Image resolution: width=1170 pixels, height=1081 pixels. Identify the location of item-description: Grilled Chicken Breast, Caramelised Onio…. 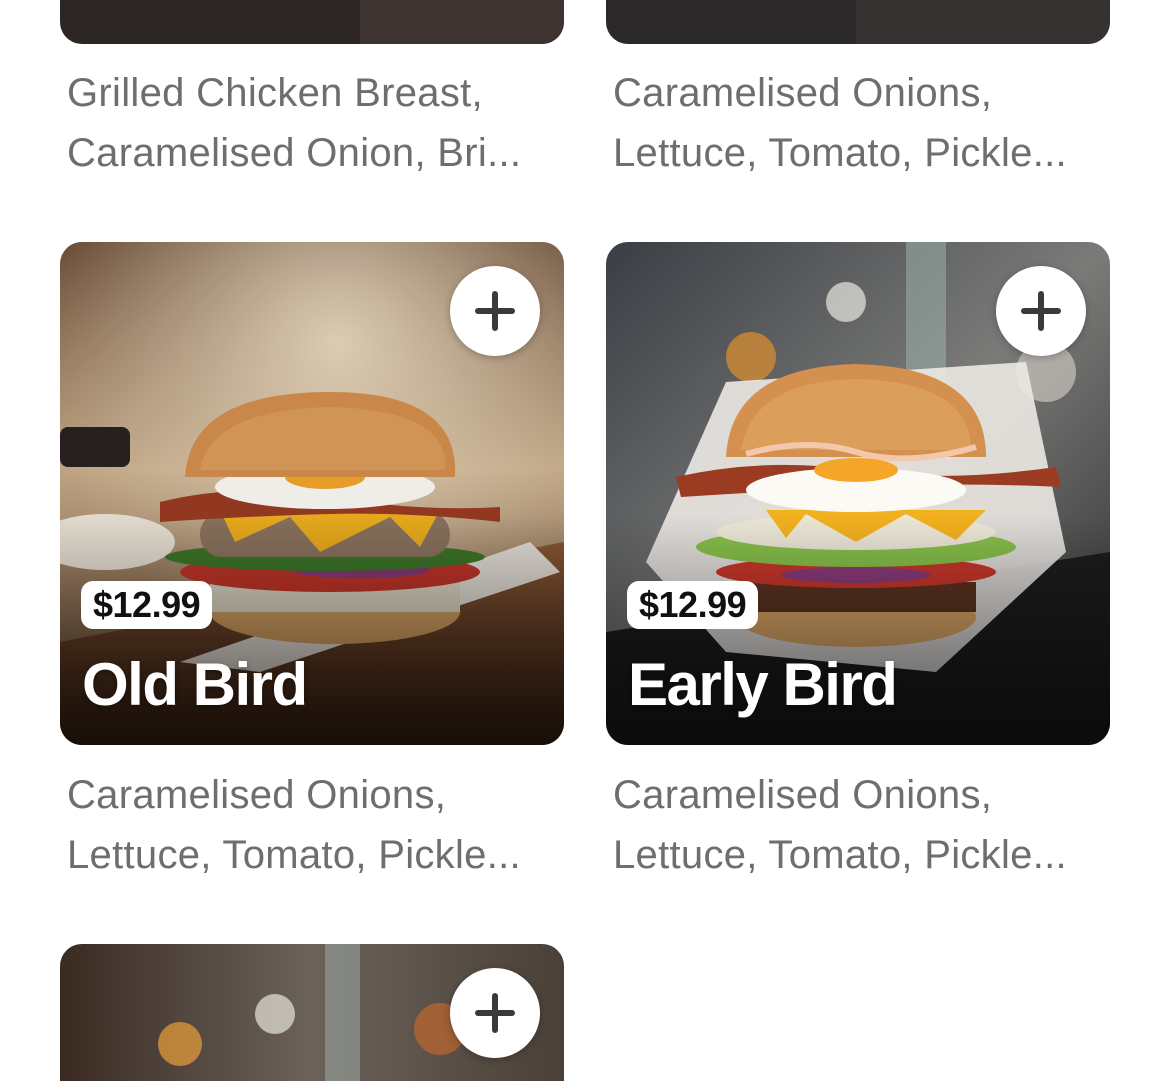
(294, 123).